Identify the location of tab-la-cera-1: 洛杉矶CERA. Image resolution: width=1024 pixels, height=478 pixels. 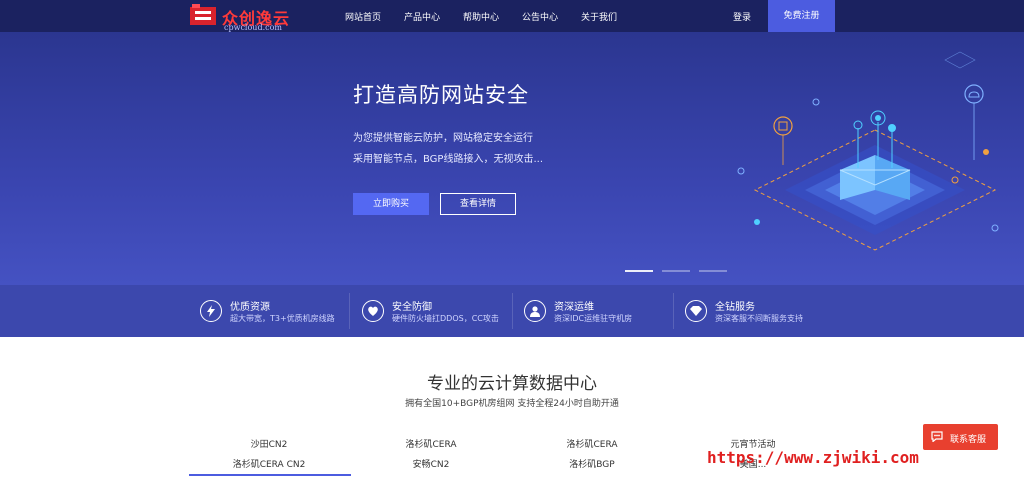
(431, 443).